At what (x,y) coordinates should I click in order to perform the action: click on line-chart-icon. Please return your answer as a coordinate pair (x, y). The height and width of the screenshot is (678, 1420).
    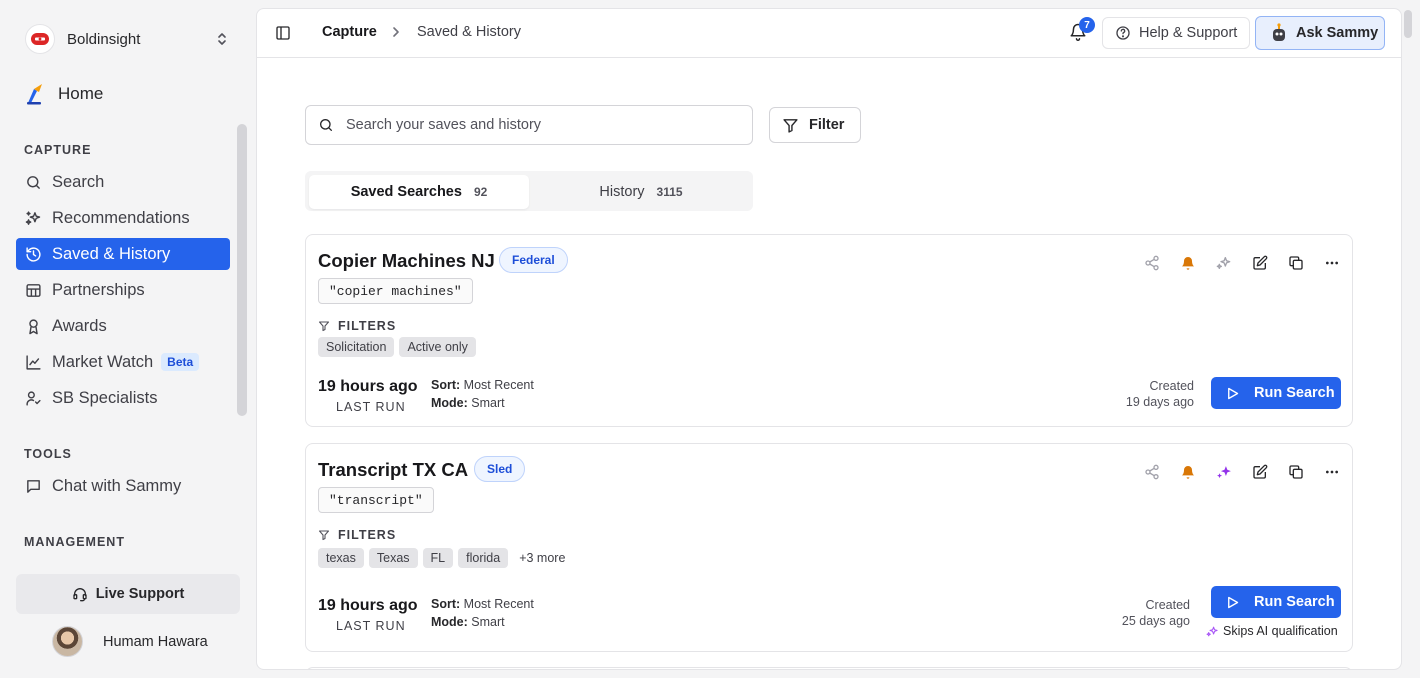
    Looking at the image, I should click on (33, 362).